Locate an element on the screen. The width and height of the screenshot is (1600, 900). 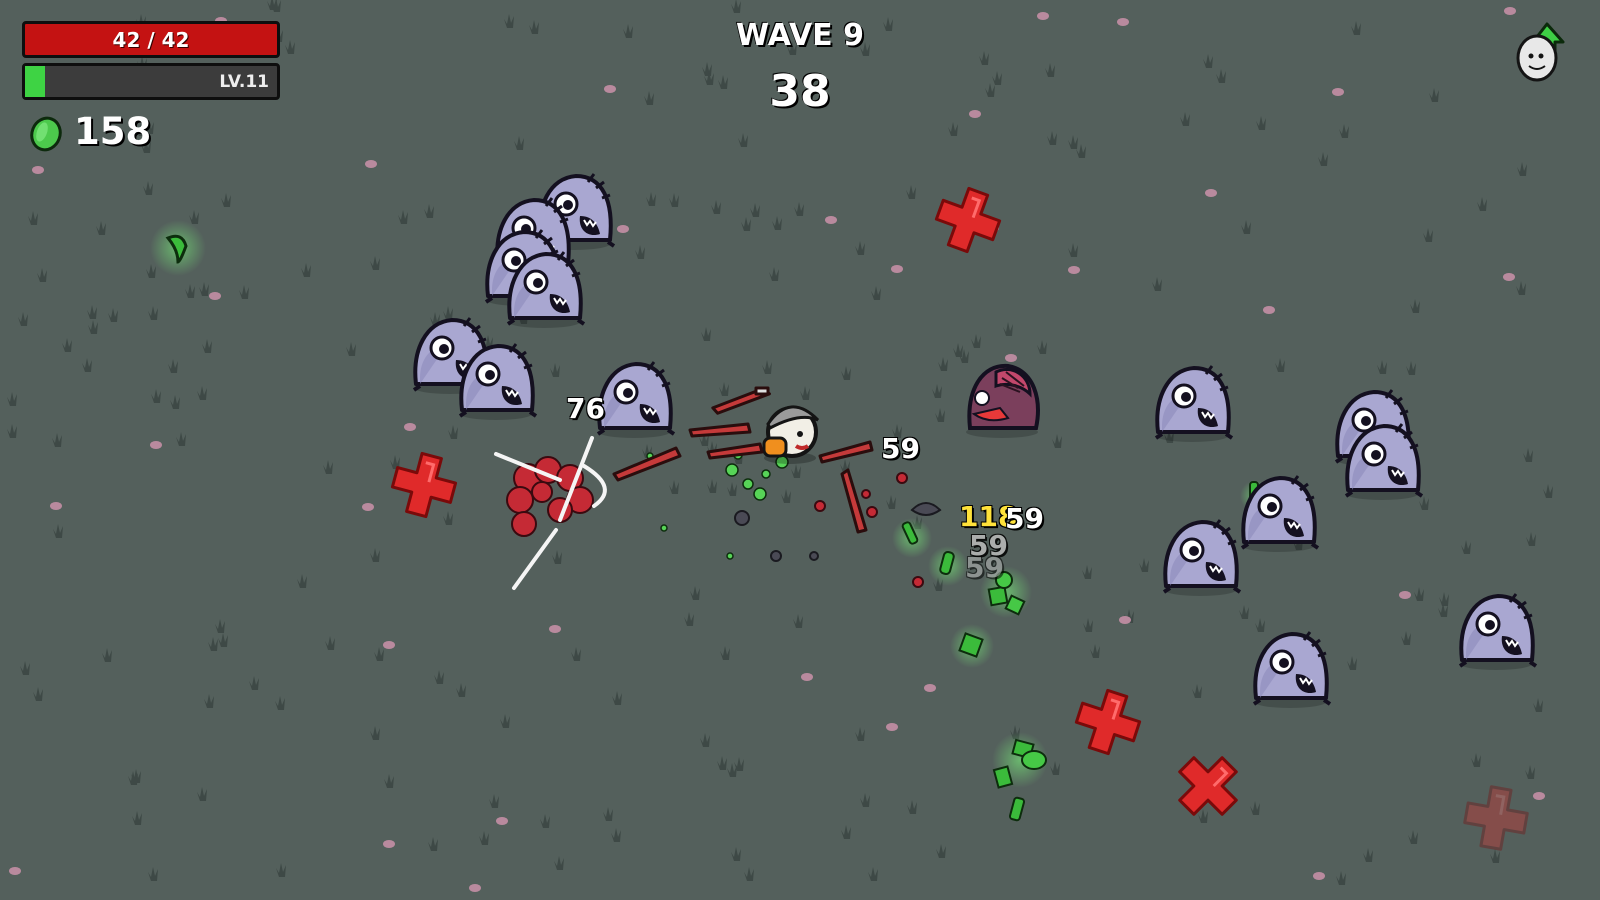
wave-title: WAVE 9 is located at coordinates (800, 35).